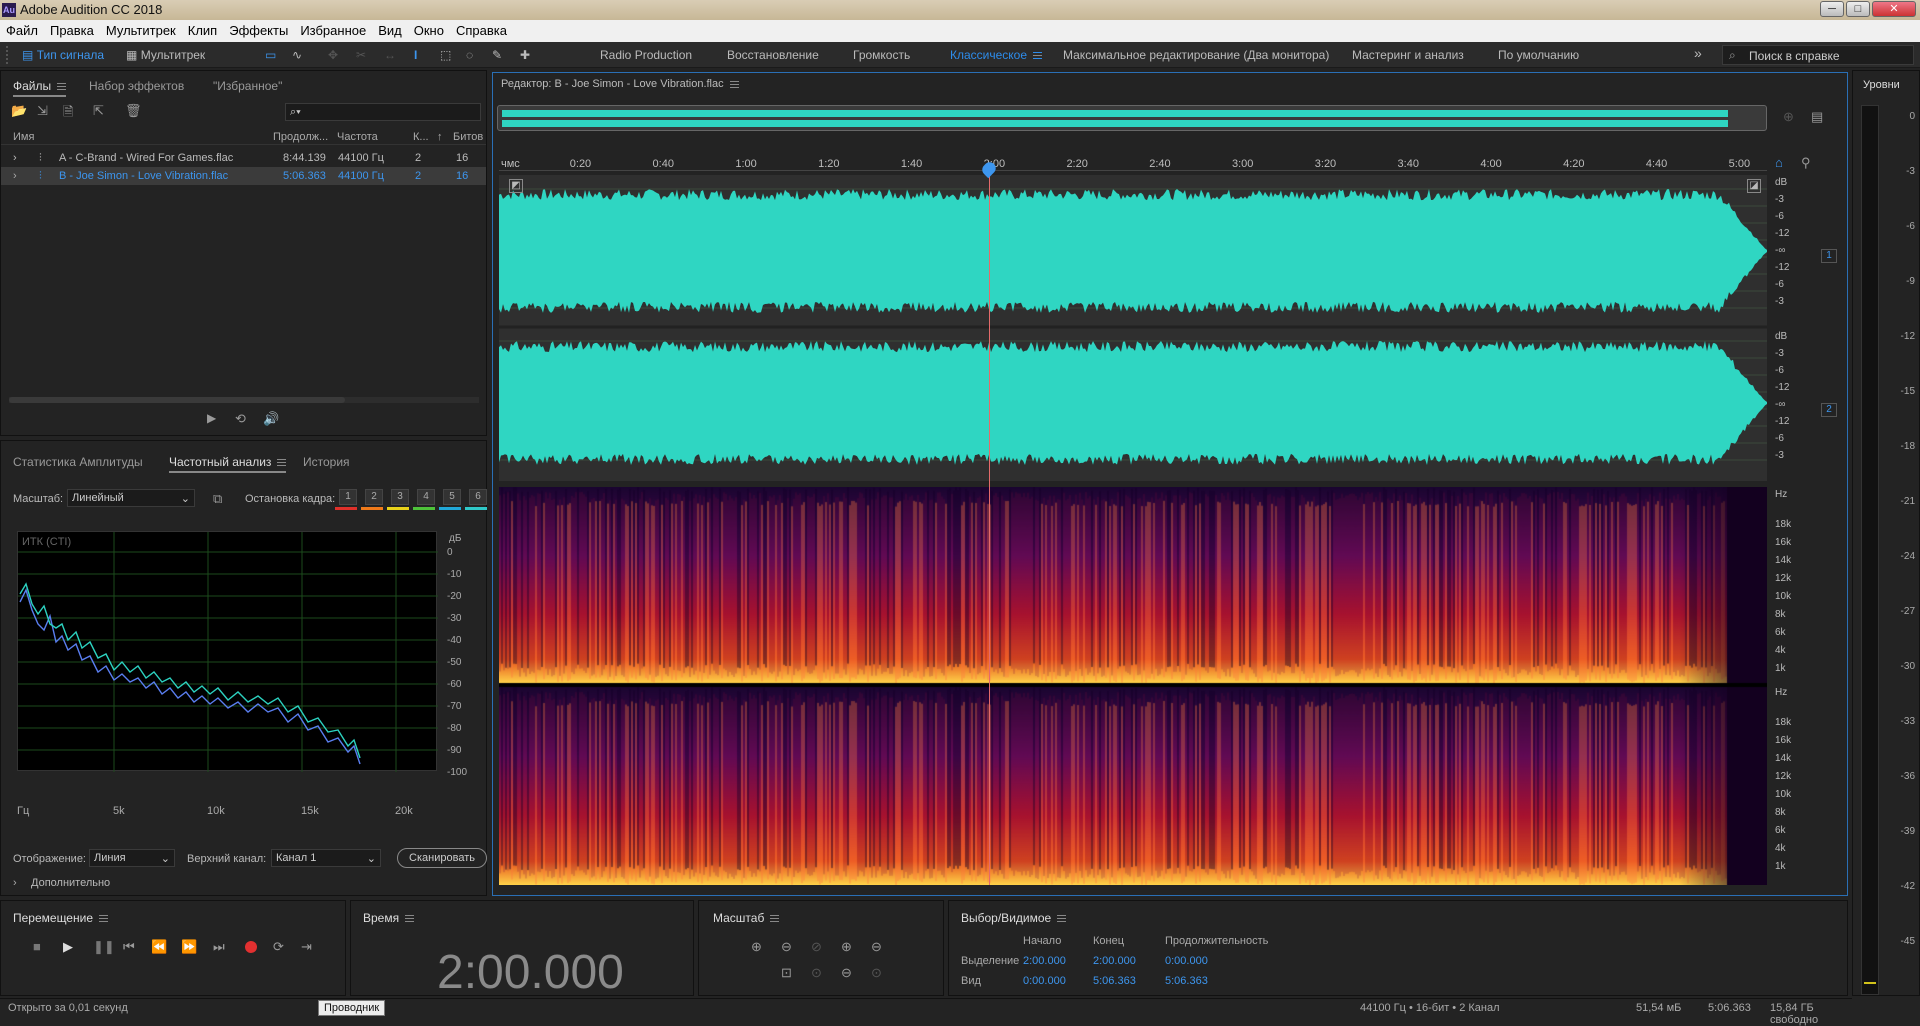  I want to click on view-end: 5:06.363, so click(1114, 981).